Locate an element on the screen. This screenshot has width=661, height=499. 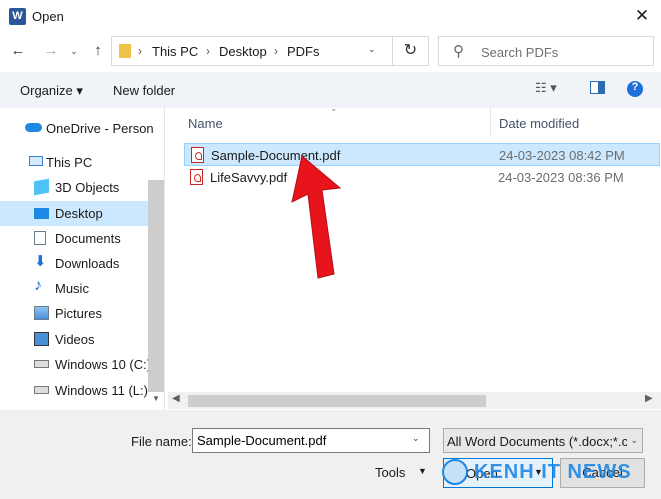
sidebar-item-label: Videos is located at coordinates (75, 339).